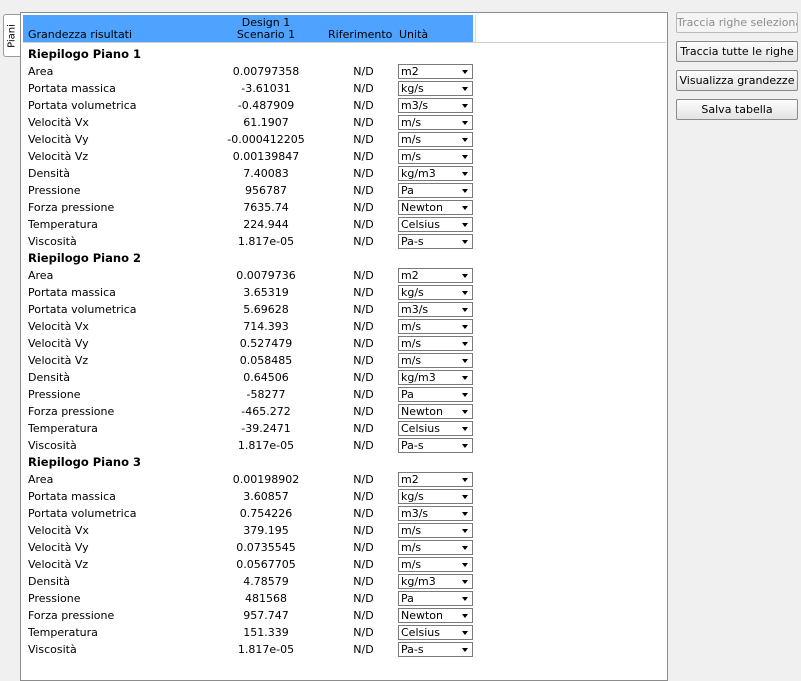  Describe the element at coordinates (344, 496) in the screenshot. I see `table-row: Portata massica 3.60857 N/D kg/s` at that location.